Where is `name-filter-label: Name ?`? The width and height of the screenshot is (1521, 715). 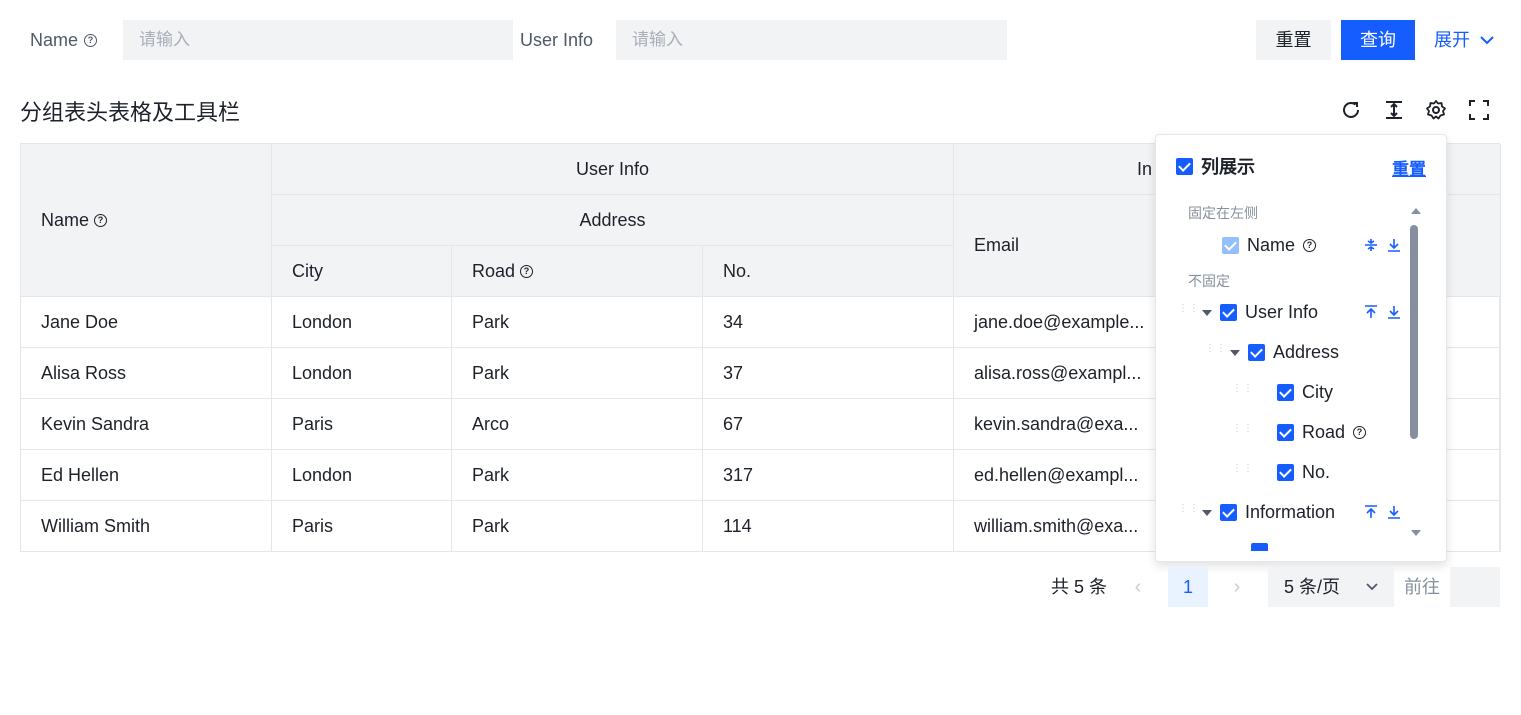
name-filter-label: Name ? is located at coordinates (64, 40).